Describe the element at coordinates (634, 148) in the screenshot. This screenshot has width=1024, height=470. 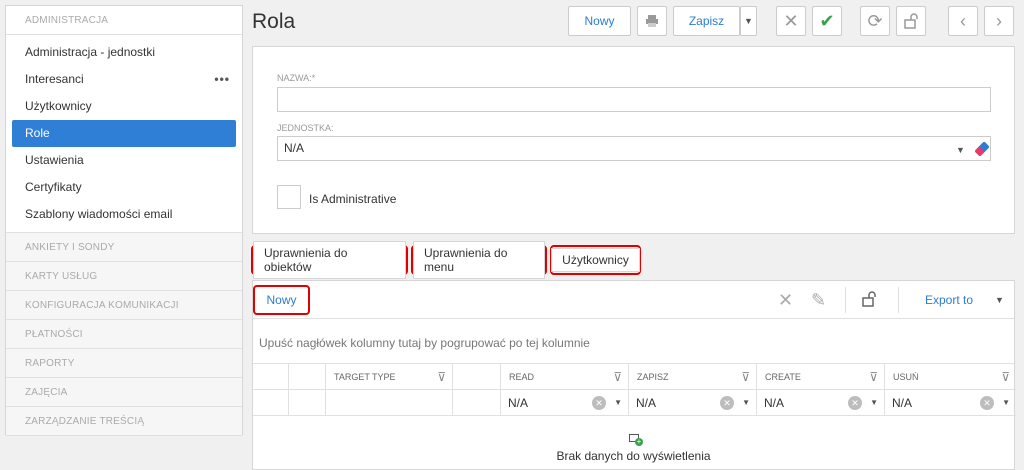
I see `unit-select: N/A` at that location.